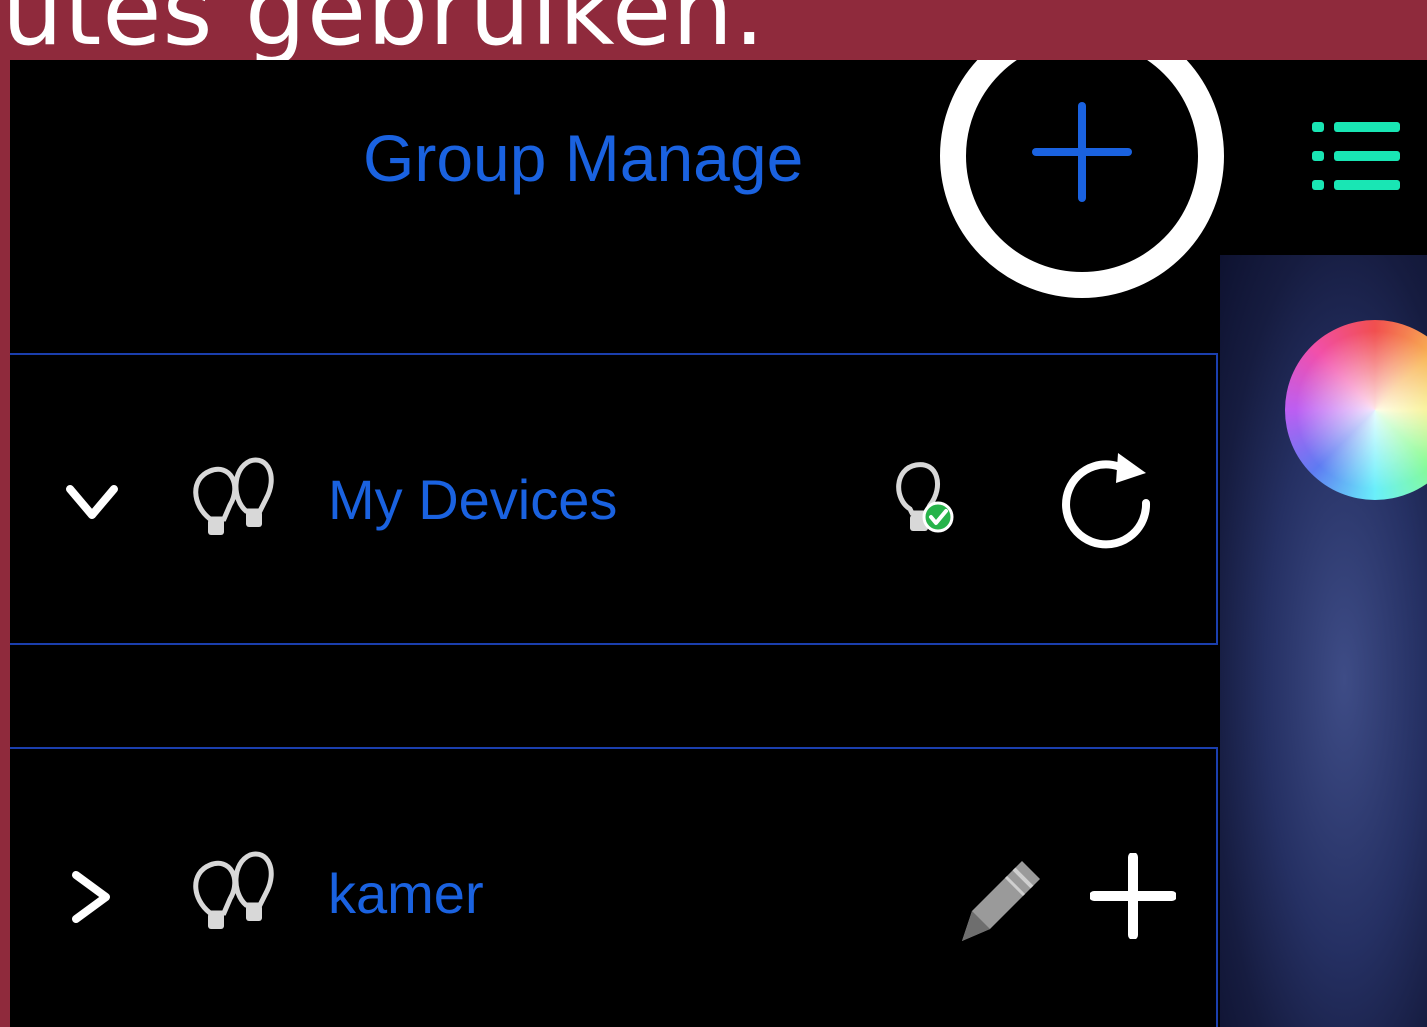 The image size is (1427, 1027). I want to click on edit-group-button, so click(1000, 899).